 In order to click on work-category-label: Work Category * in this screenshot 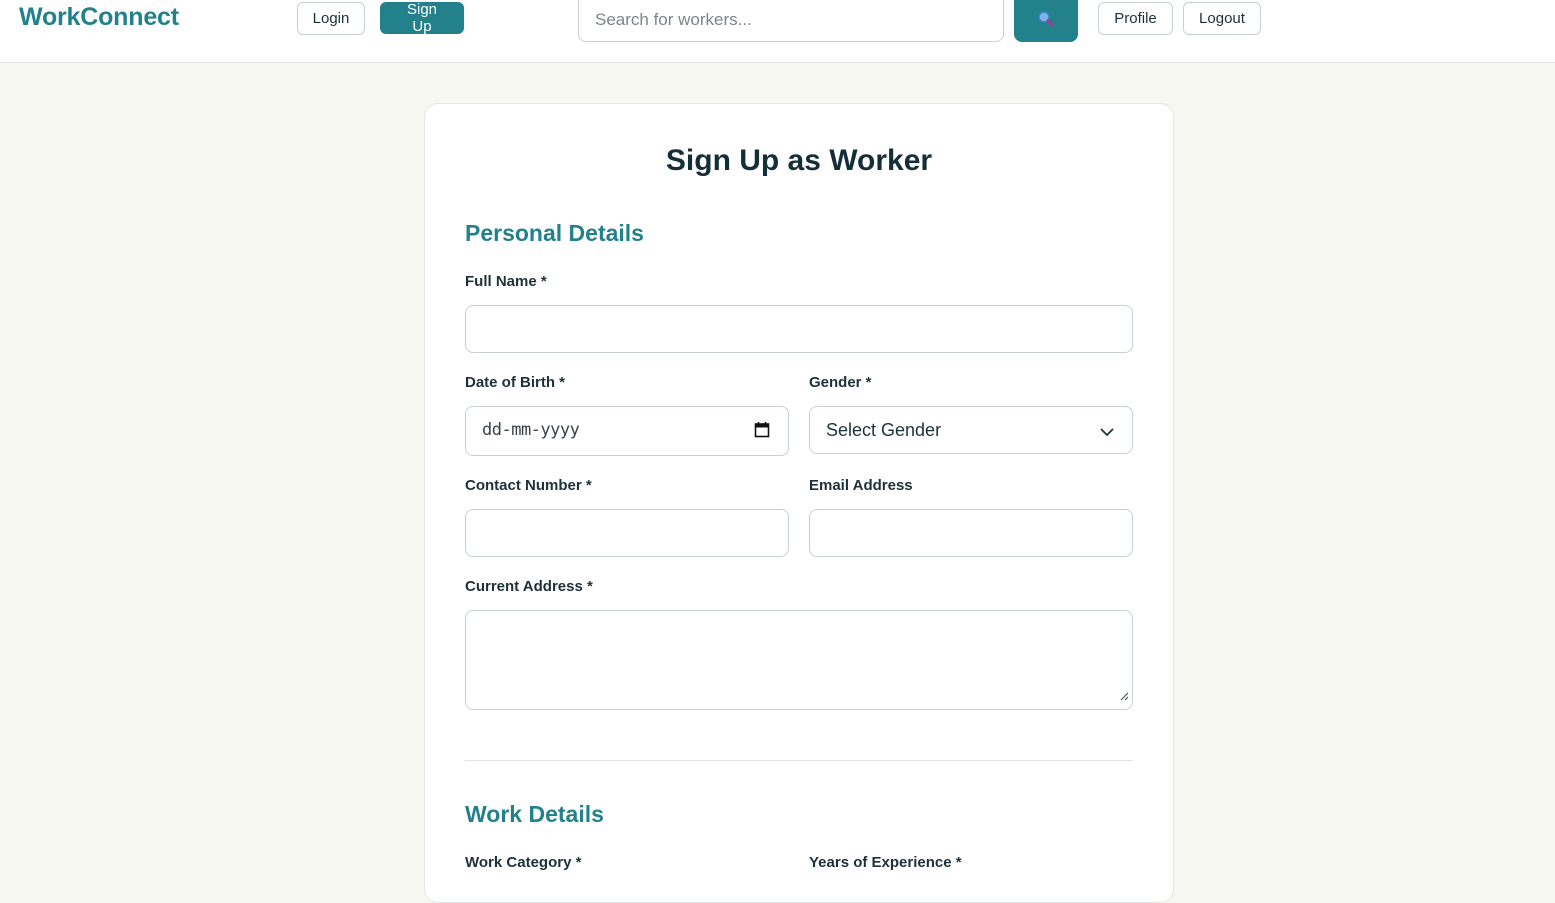, I will do `click(523, 862)`.